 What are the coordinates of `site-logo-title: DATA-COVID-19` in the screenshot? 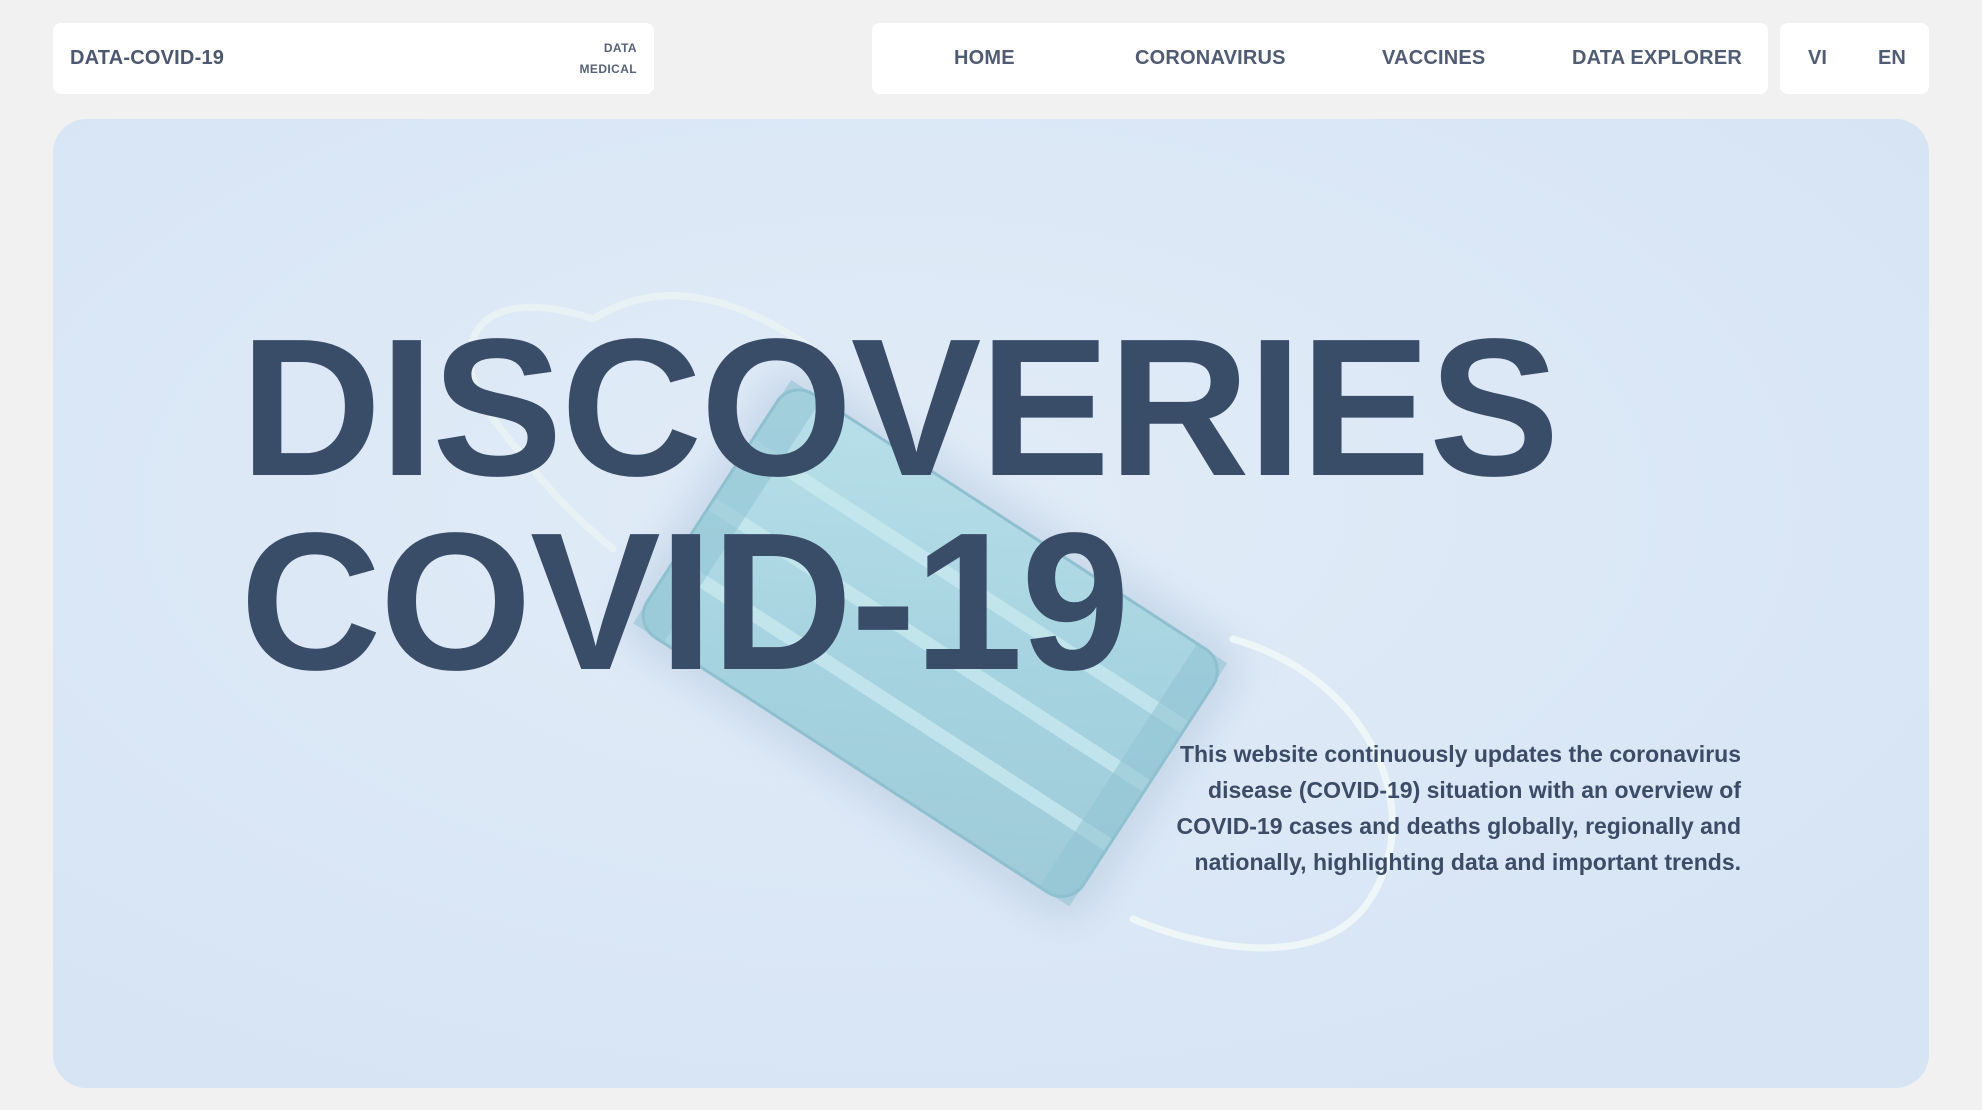 It's located at (147, 58).